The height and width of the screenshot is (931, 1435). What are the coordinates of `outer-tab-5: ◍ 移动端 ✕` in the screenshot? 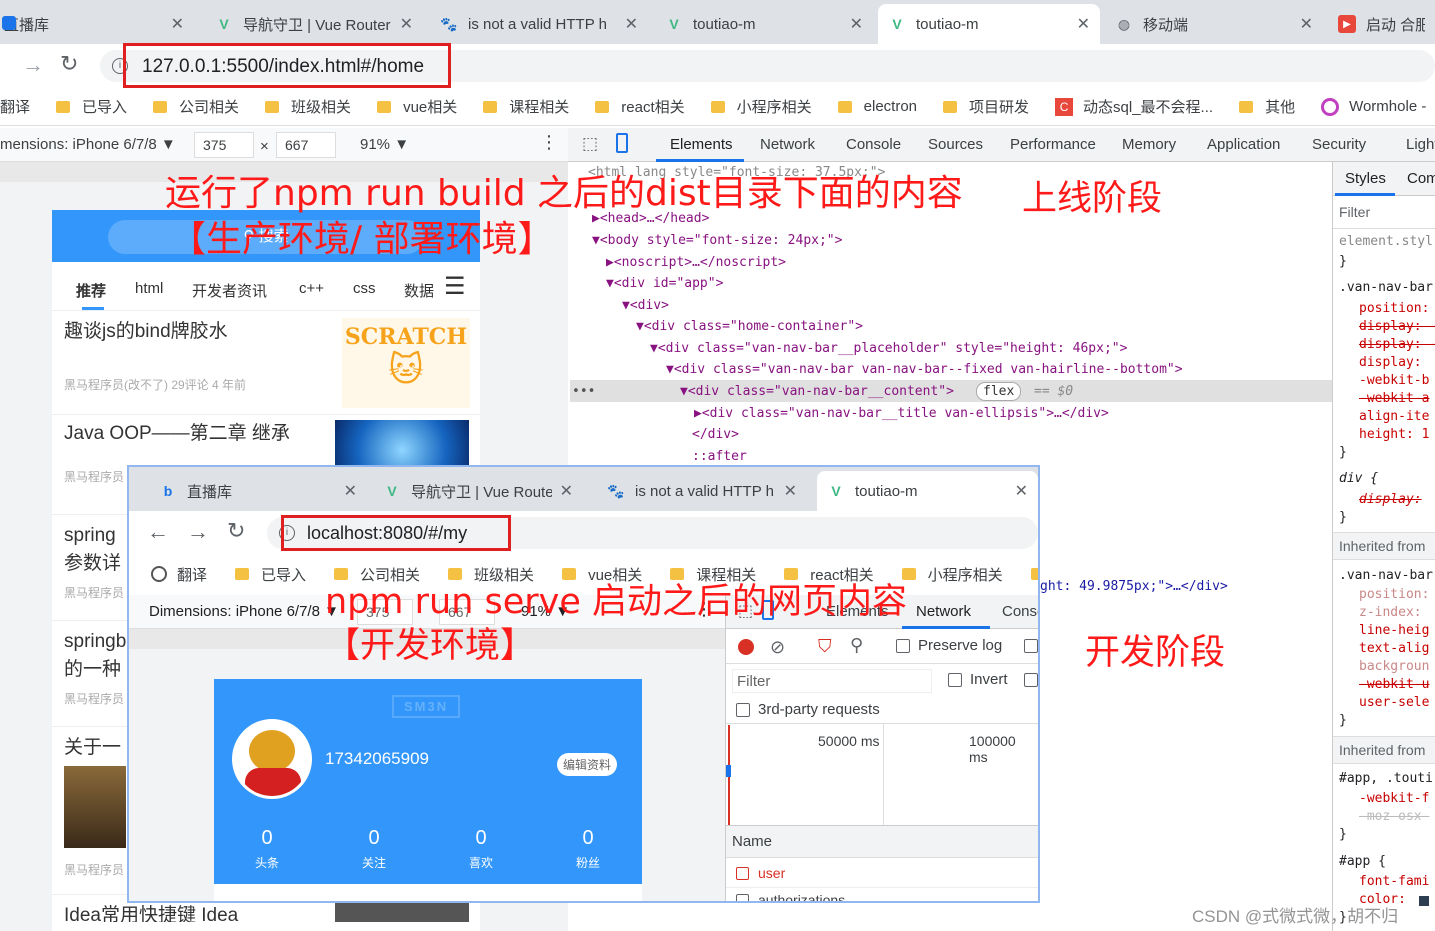 It's located at (1214, 24).